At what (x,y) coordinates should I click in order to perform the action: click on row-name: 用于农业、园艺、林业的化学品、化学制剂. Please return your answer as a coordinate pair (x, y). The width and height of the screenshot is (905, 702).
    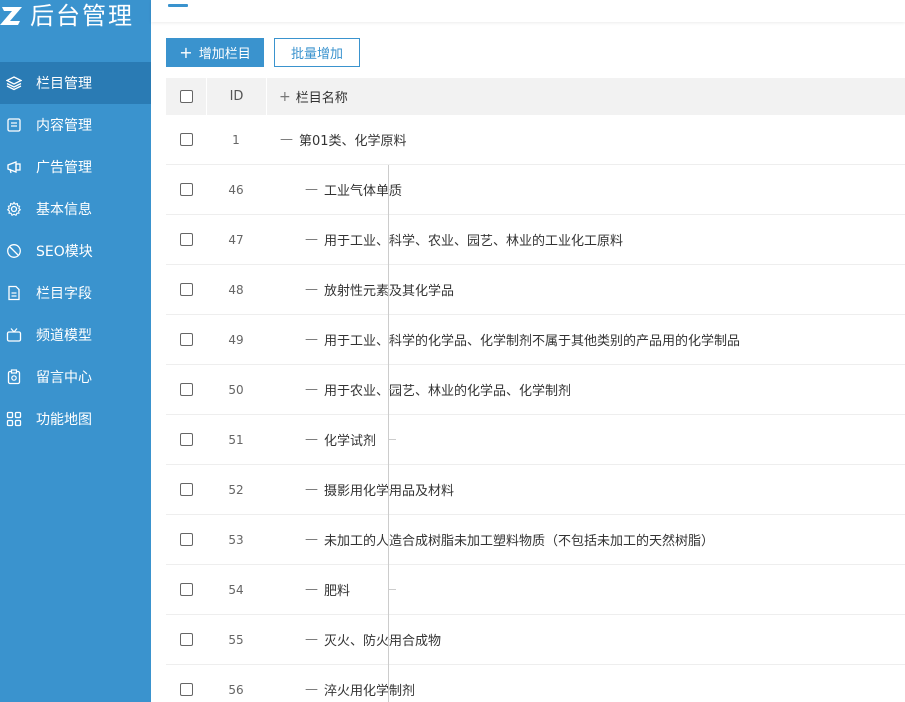
    Looking at the image, I should click on (447, 389).